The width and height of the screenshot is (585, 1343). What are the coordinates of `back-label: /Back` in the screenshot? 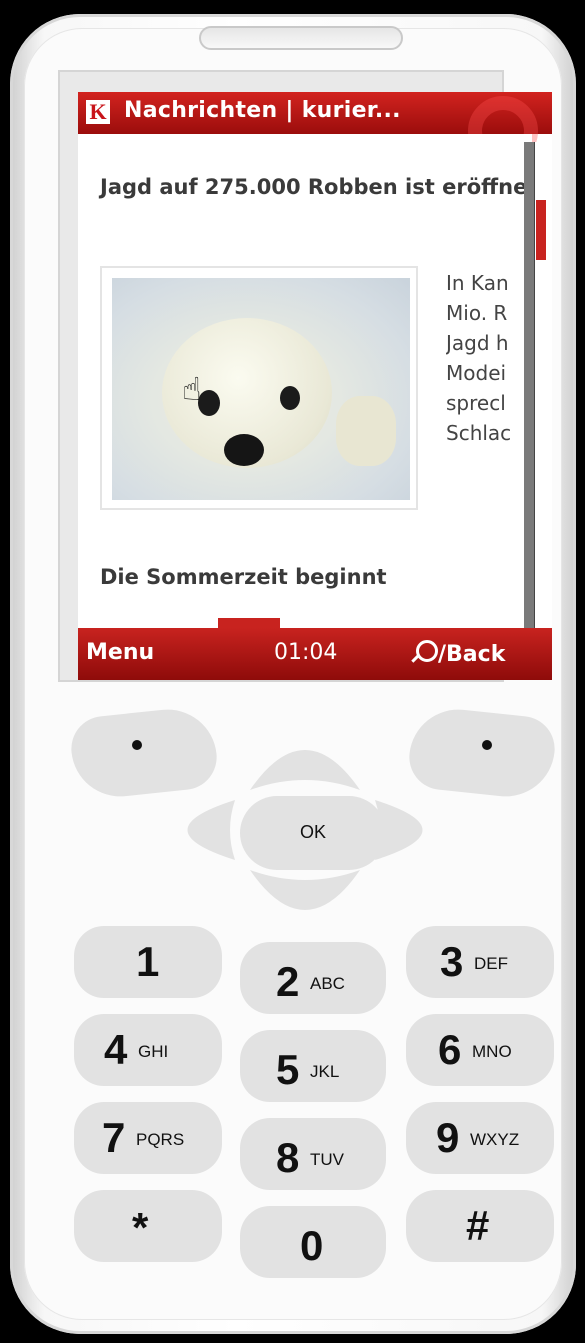 It's located at (472, 654).